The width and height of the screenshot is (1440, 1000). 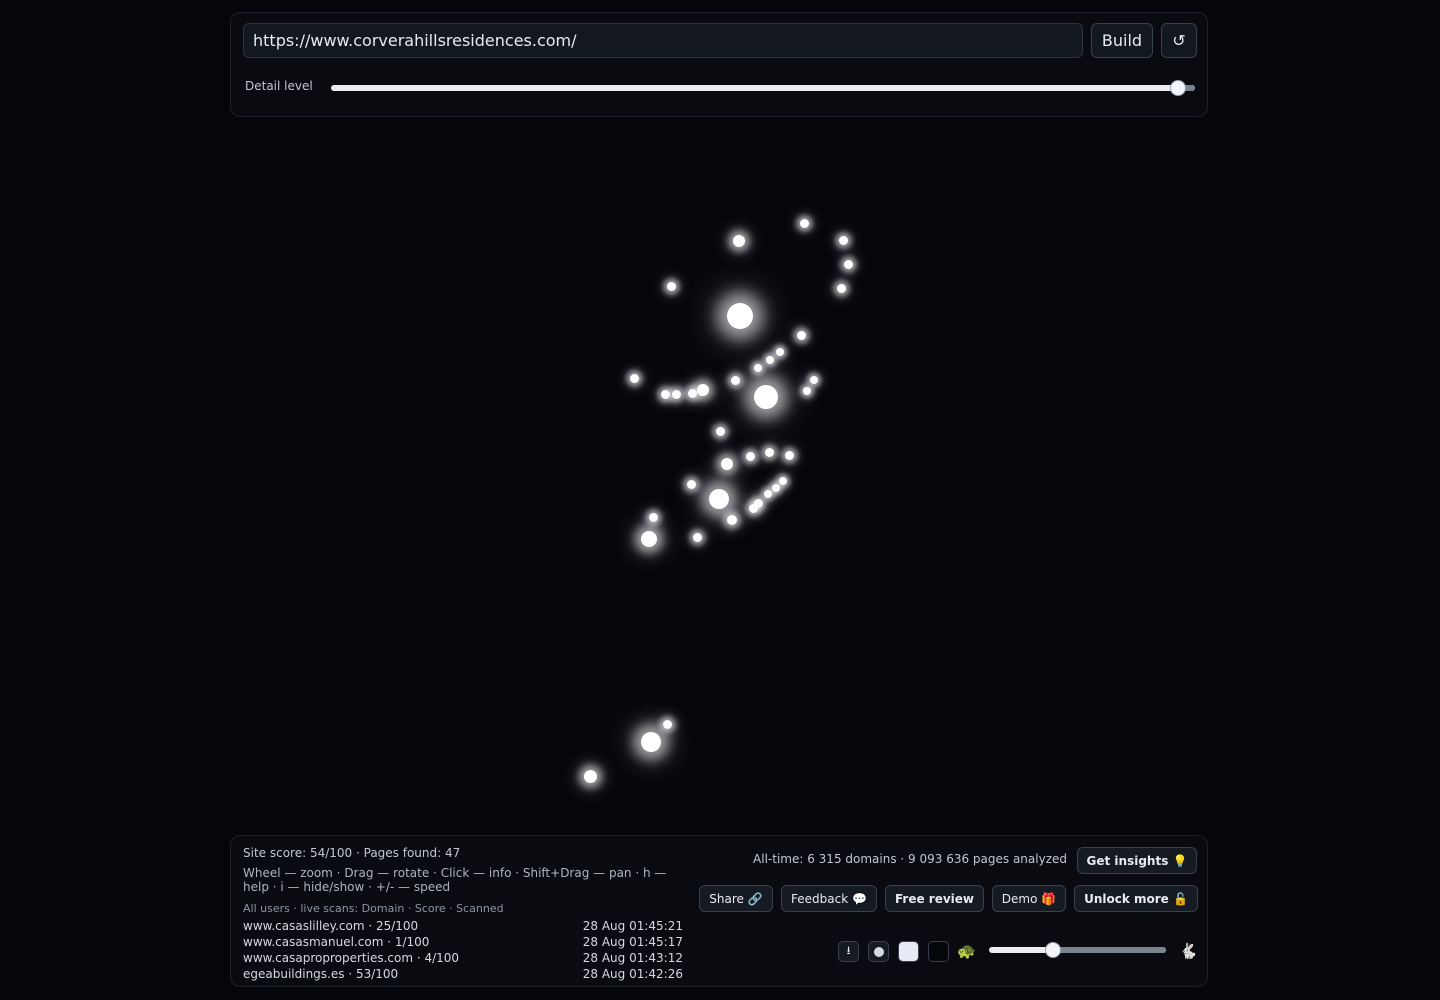 What do you see at coordinates (279, 86) in the screenshot?
I see `detail-level-label: Detail level` at bounding box center [279, 86].